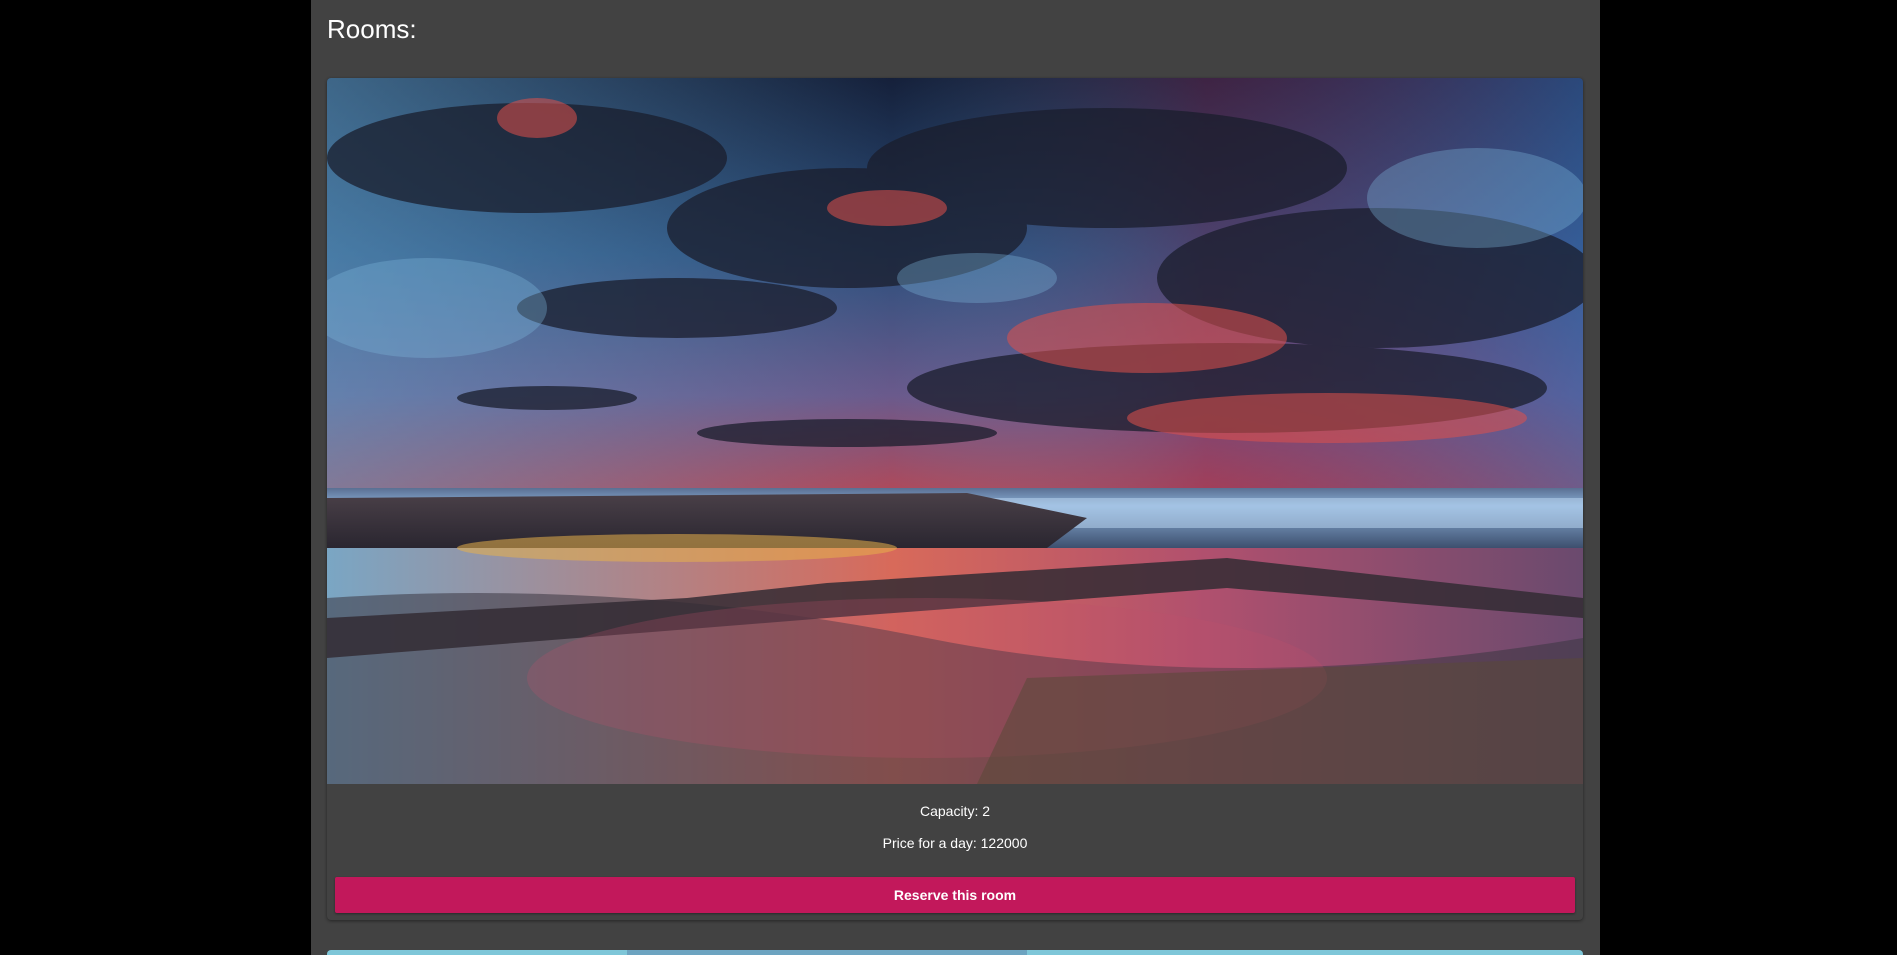 This screenshot has height=955, width=1897. I want to click on price-text: Price for a day: 122000, so click(955, 843).